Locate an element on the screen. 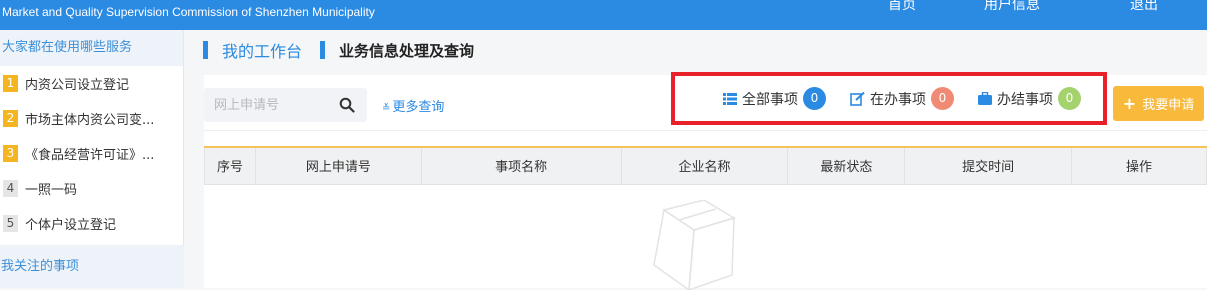 The image size is (1207, 290). column-header-latest-status: 最新状态 is located at coordinates (846, 165).